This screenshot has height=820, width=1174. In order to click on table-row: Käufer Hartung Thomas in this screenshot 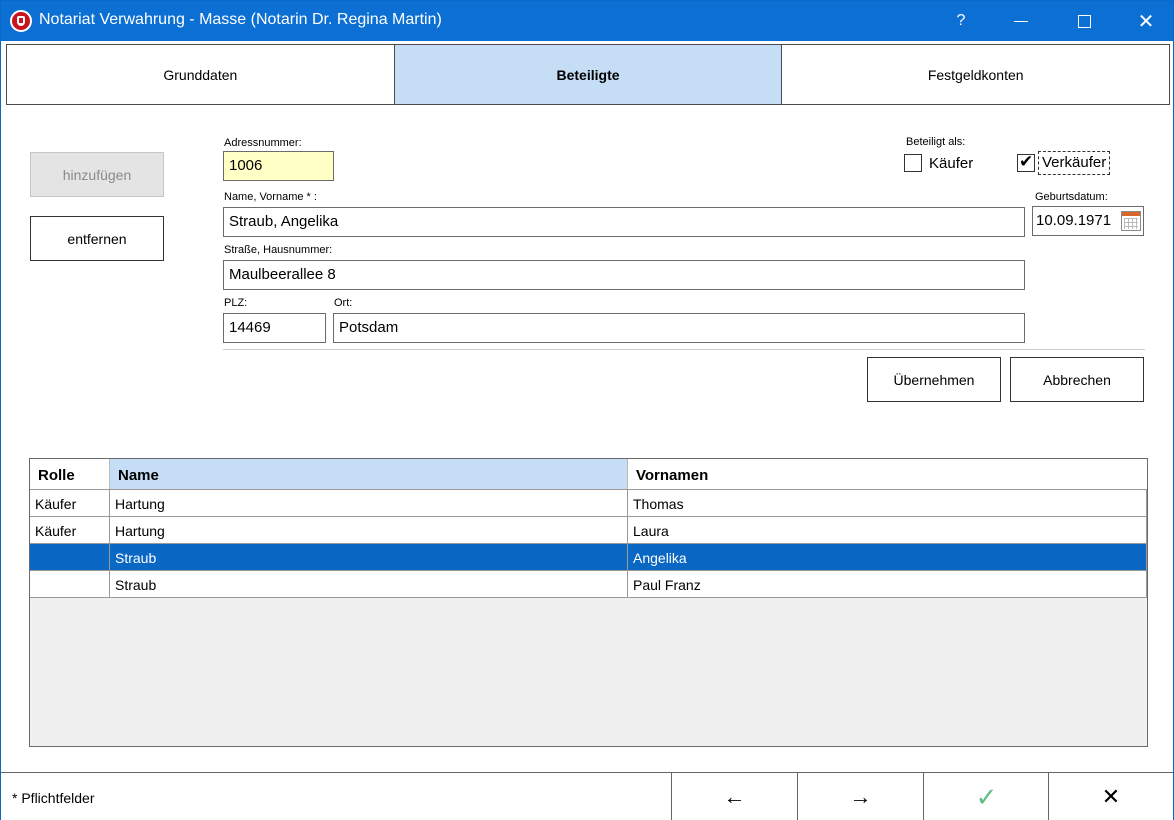, I will do `click(588, 503)`.